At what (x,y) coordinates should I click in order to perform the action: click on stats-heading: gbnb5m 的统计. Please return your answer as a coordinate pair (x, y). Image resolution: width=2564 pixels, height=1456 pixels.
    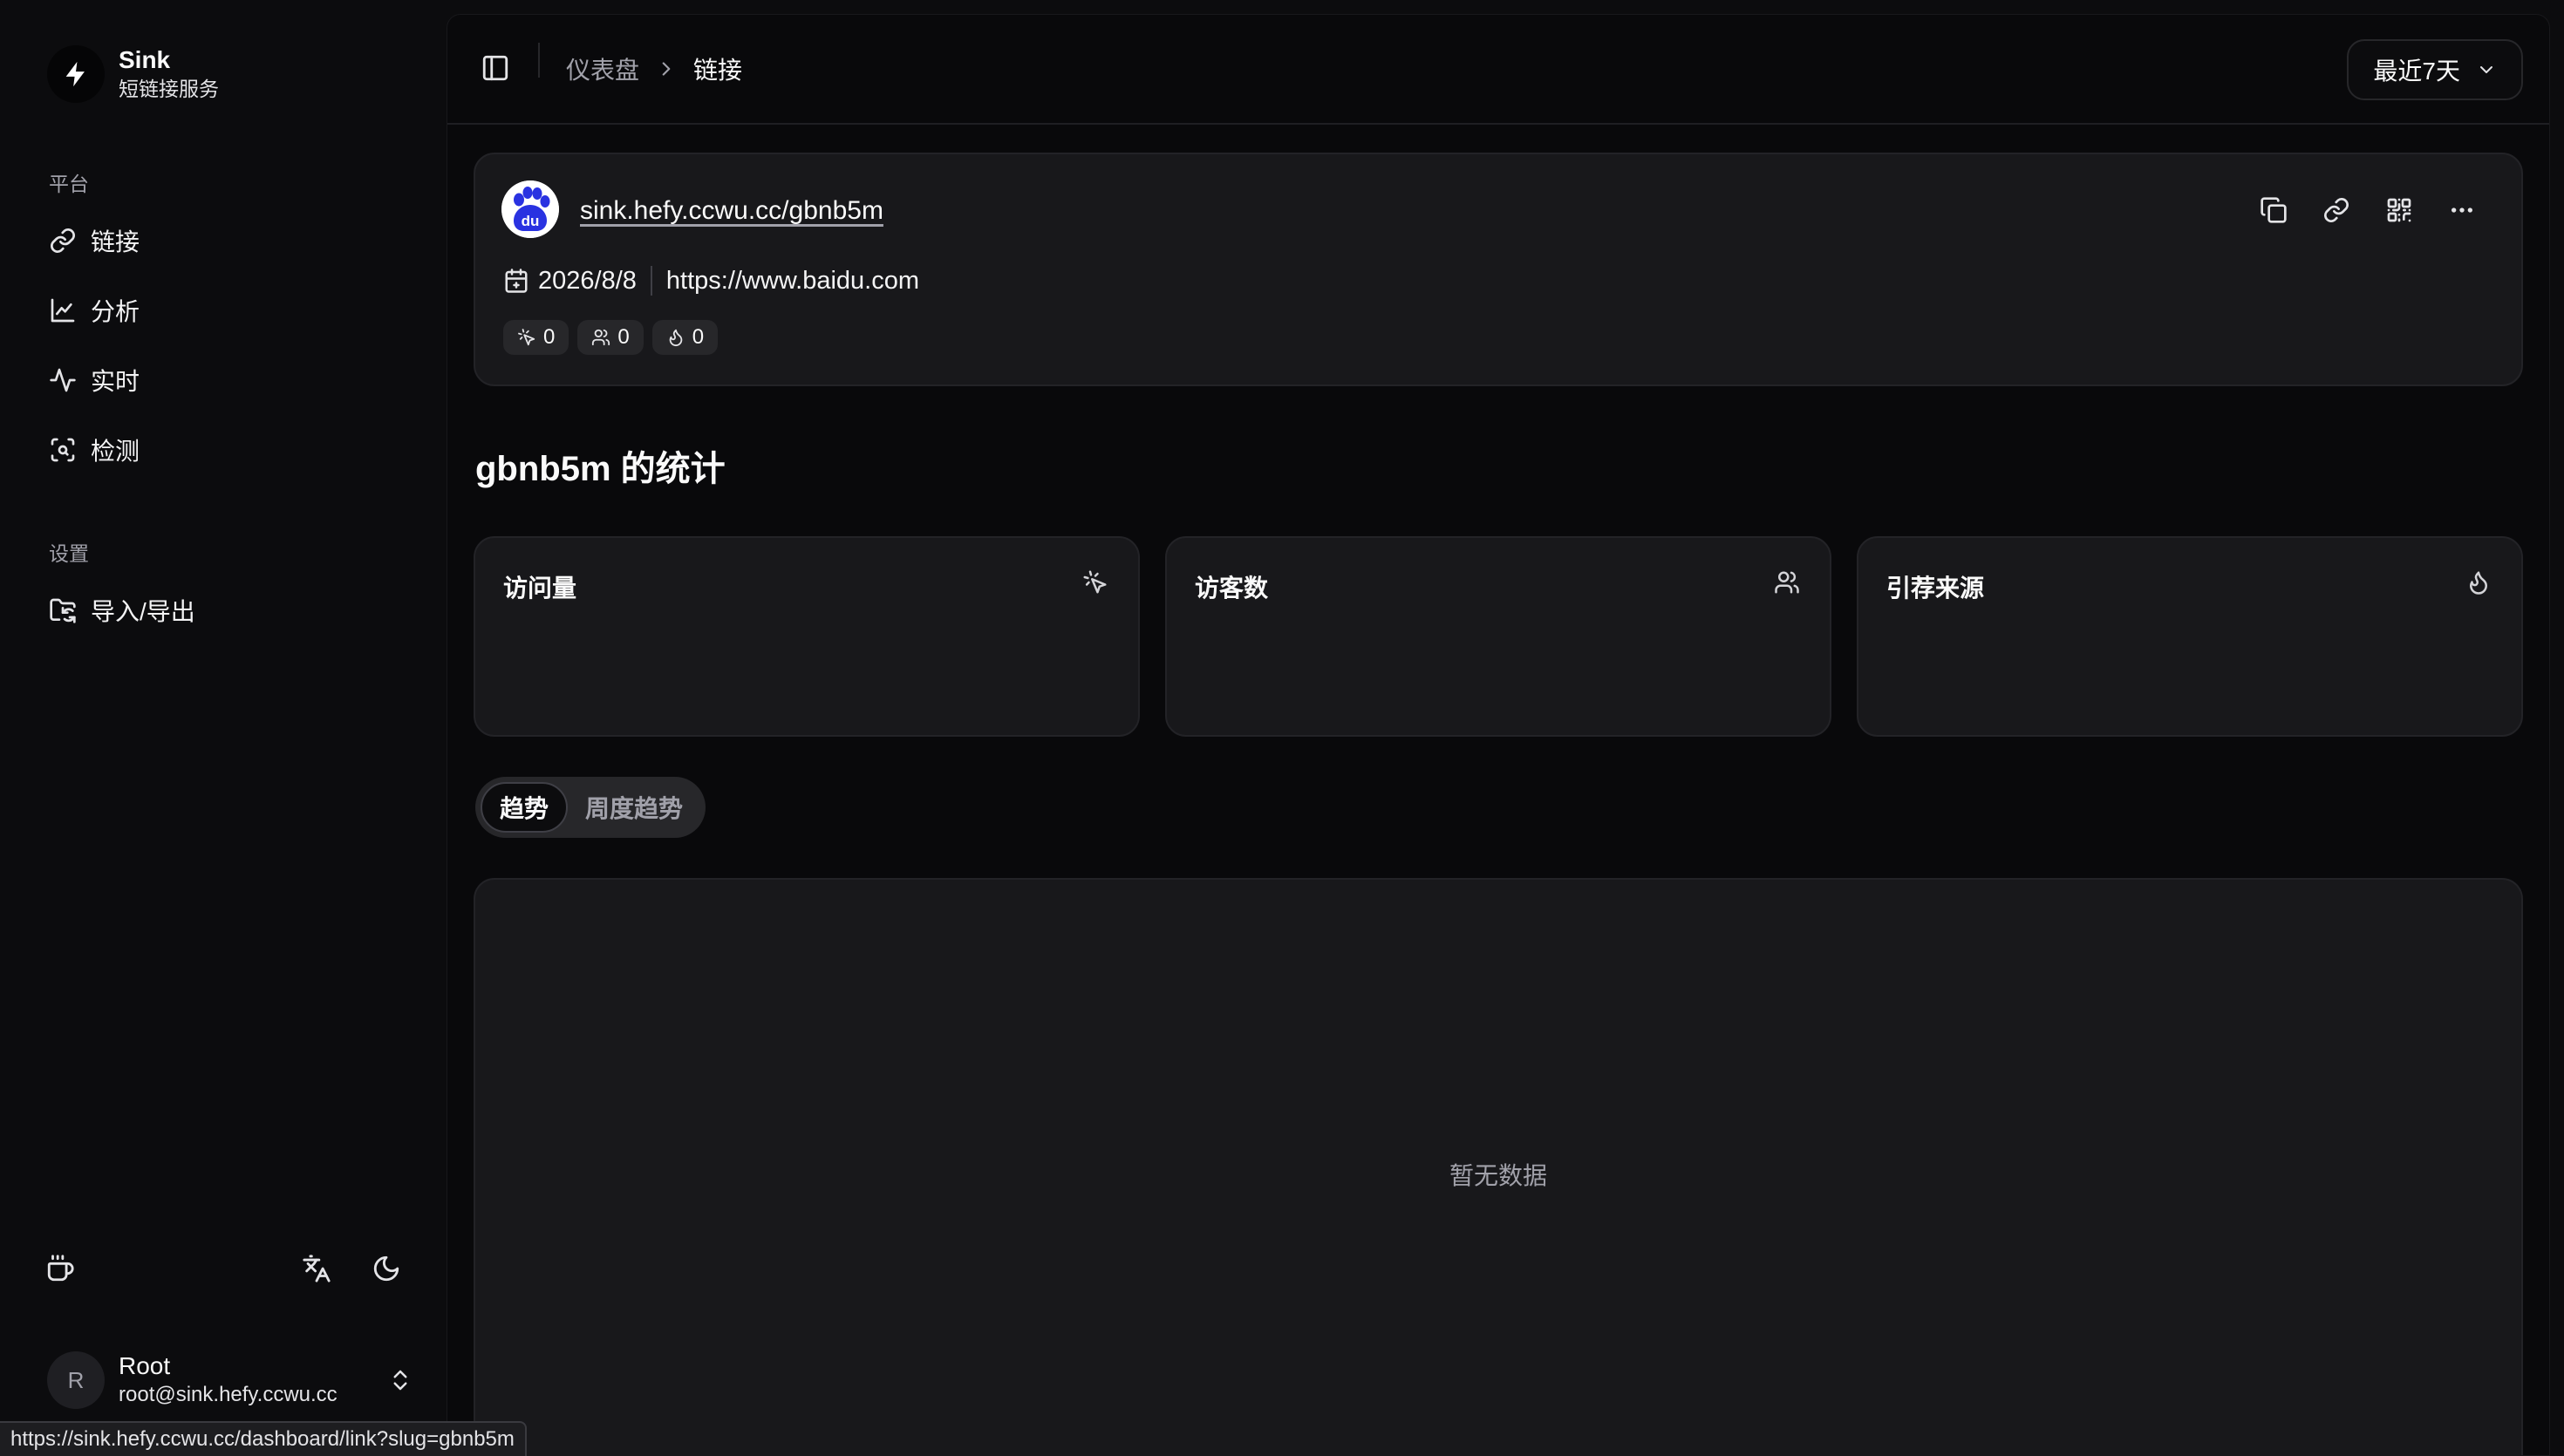
    Looking at the image, I should click on (600, 469).